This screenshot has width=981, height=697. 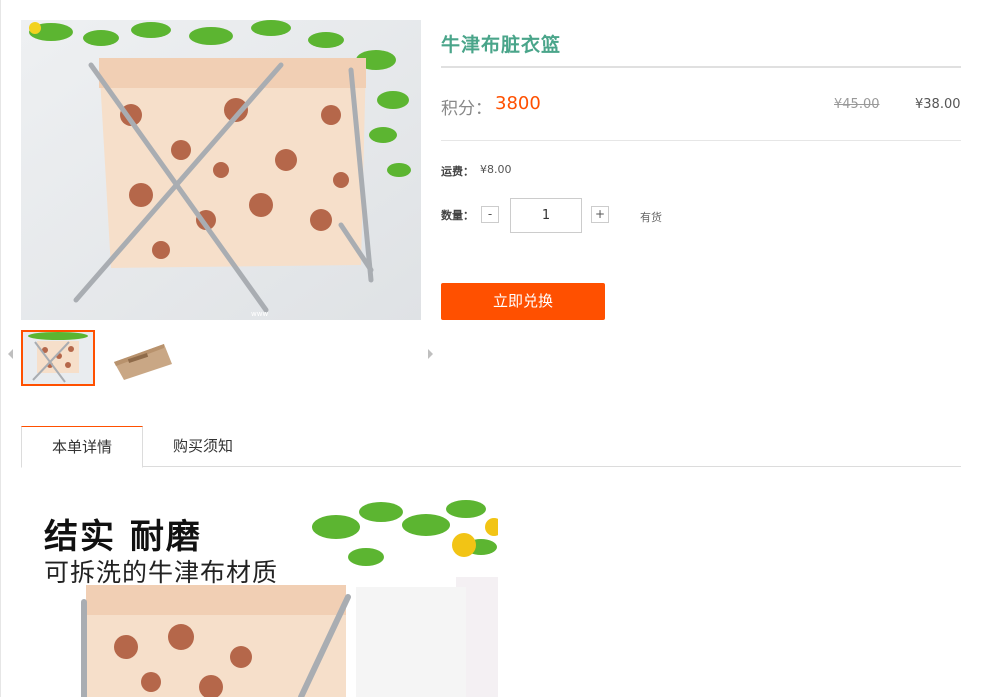 What do you see at coordinates (466, 109) in the screenshot?
I see `points-label: 积分：` at bounding box center [466, 109].